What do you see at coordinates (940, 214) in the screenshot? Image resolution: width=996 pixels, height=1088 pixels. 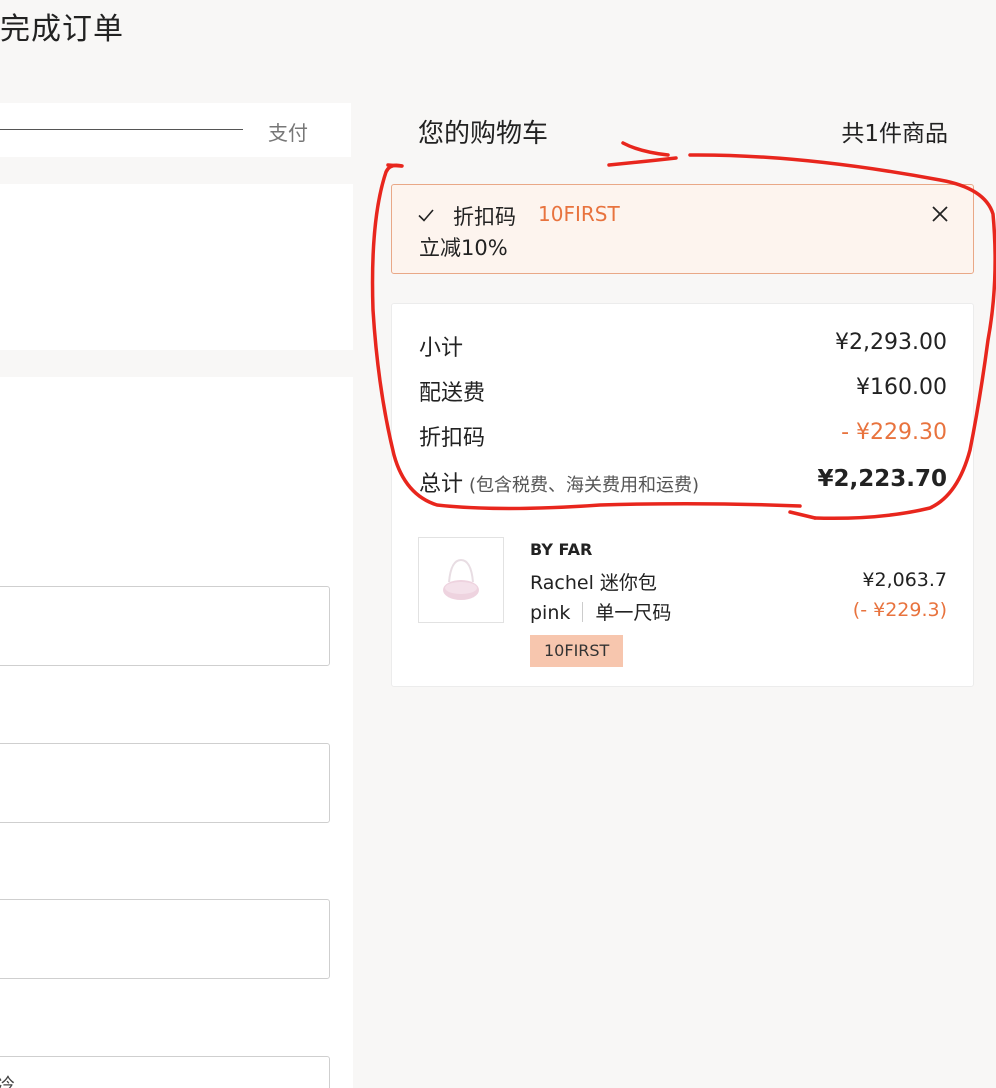 I see `close-icon` at bounding box center [940, 214].